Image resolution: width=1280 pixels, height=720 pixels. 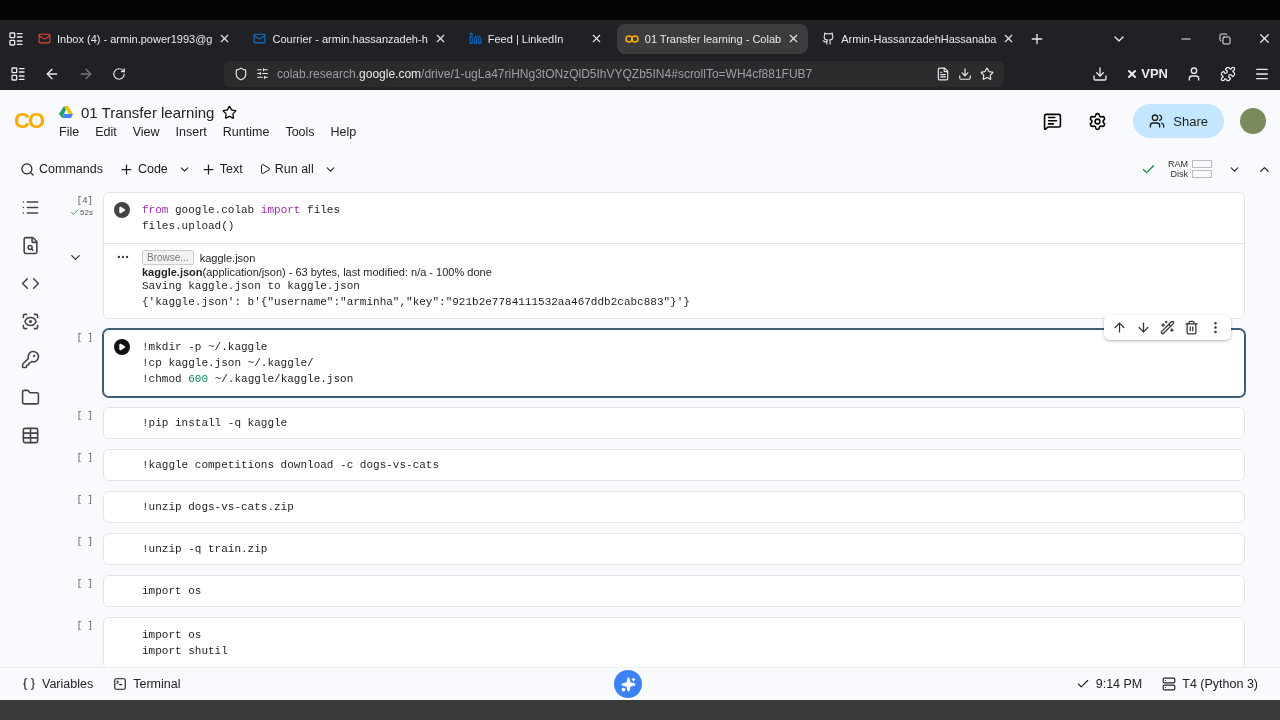 What do you see at coordinates (185, 651) in the screenshot?
I see `code-line: import shutil` at bounding box center [185, 651].